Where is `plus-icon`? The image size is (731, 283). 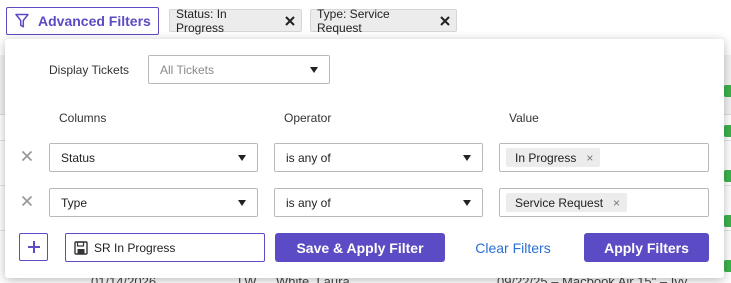
plus-icon is located at coordinates (33, 247).